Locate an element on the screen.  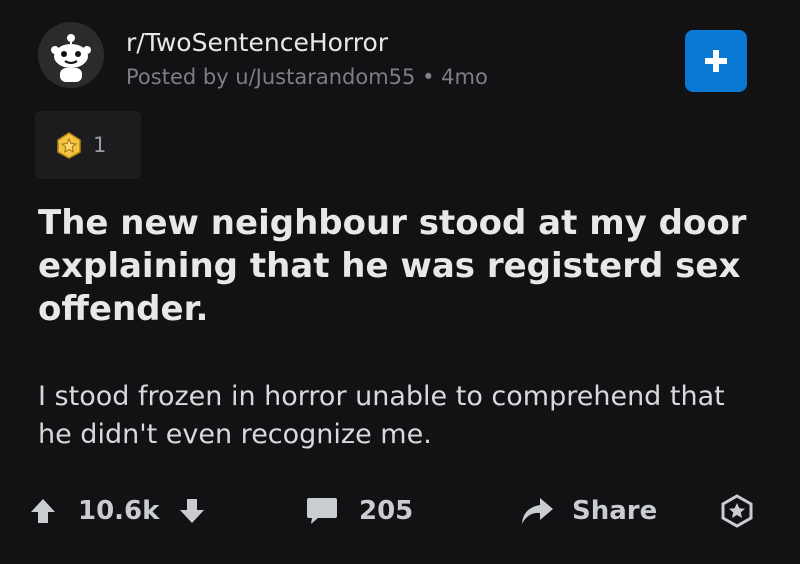
post-meta: Posted by u/Justarandom55 • 4mo is located at coordinates (307, 77).